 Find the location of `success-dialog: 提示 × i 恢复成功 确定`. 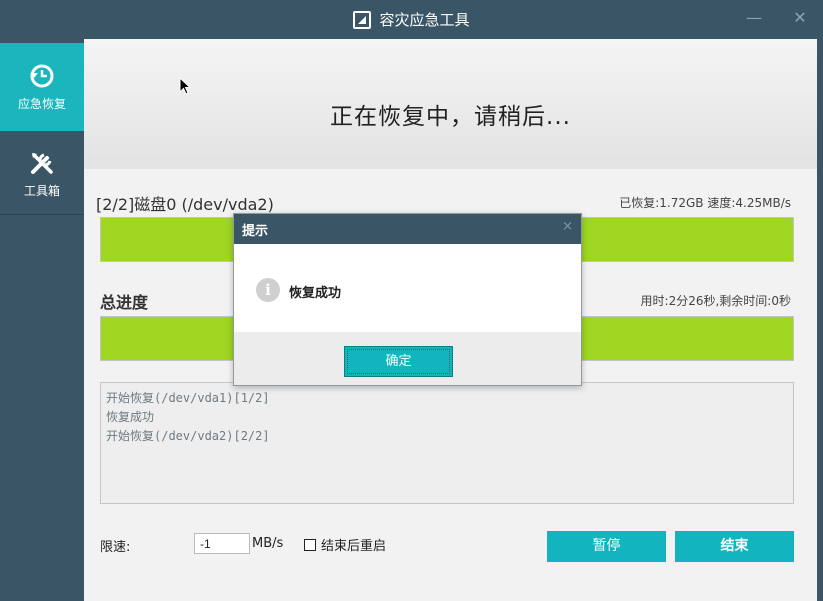

success-dialog: 提示 × i 恢复成功 确定 is located at coordinates (407, 299).